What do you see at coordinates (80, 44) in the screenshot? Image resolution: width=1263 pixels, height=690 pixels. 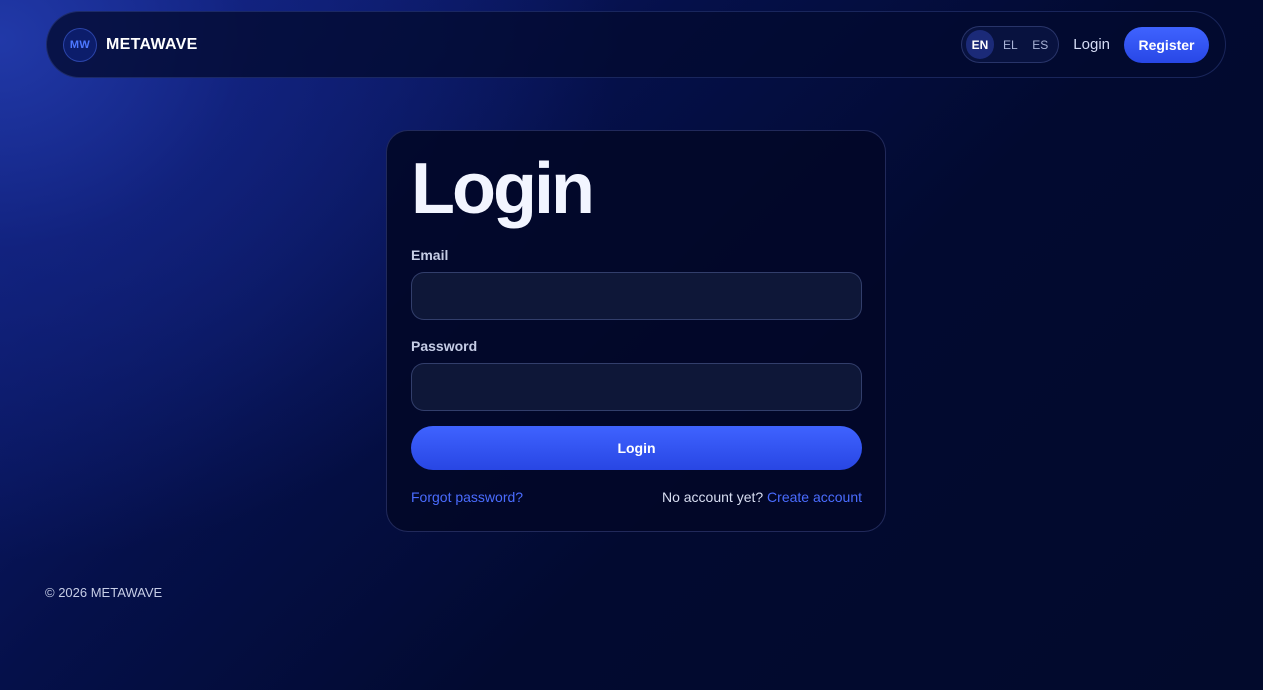 I see `brand-logo: MW` at bounding box center [80, 44].